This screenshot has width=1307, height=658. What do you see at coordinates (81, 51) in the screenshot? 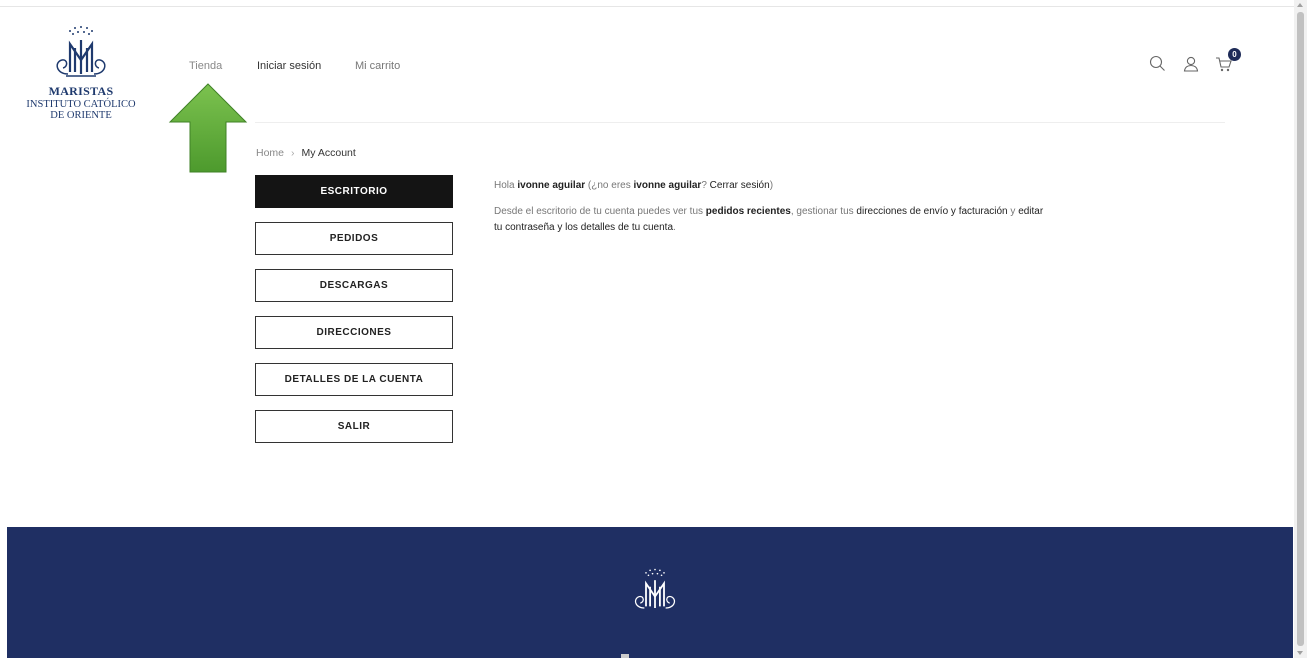
I see `maristas-emblem-icon` at bounding box center [81, 51].